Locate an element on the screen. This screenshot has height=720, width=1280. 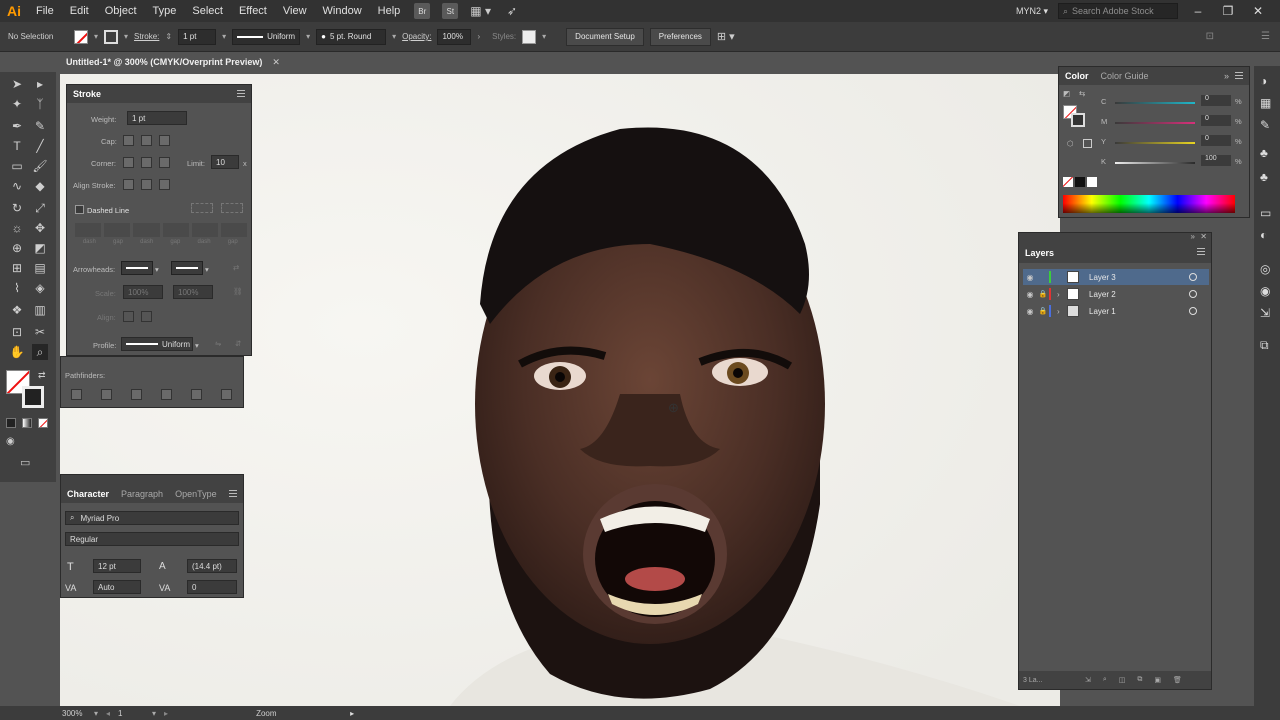
default-colors-icon: ◩ is located at coordinates (1066, 93).